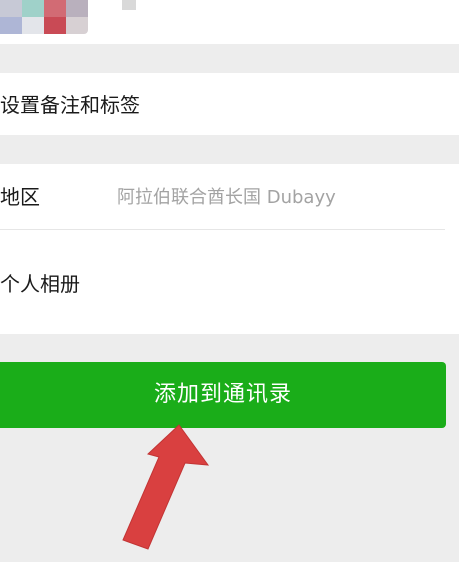 This screenshot has height=562, width=459. What do you see at coordinates (40, 284) in the screenshot?
I see `personal-album-label: 个人相册` at bounding box center [40, 284].